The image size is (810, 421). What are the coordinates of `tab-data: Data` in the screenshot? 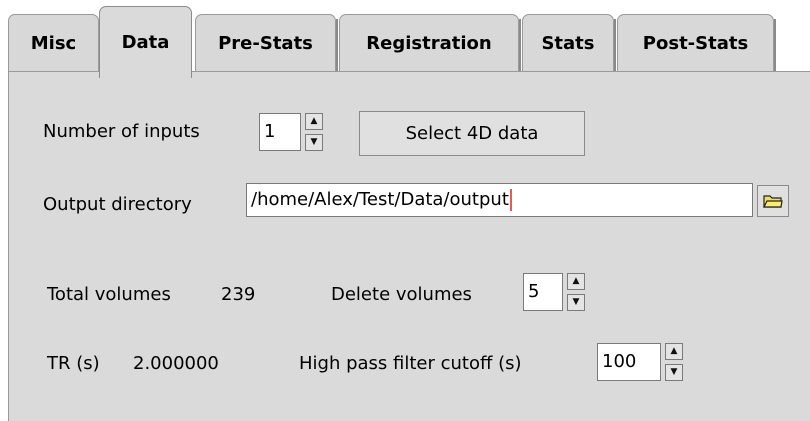 It's located at (145, 42).